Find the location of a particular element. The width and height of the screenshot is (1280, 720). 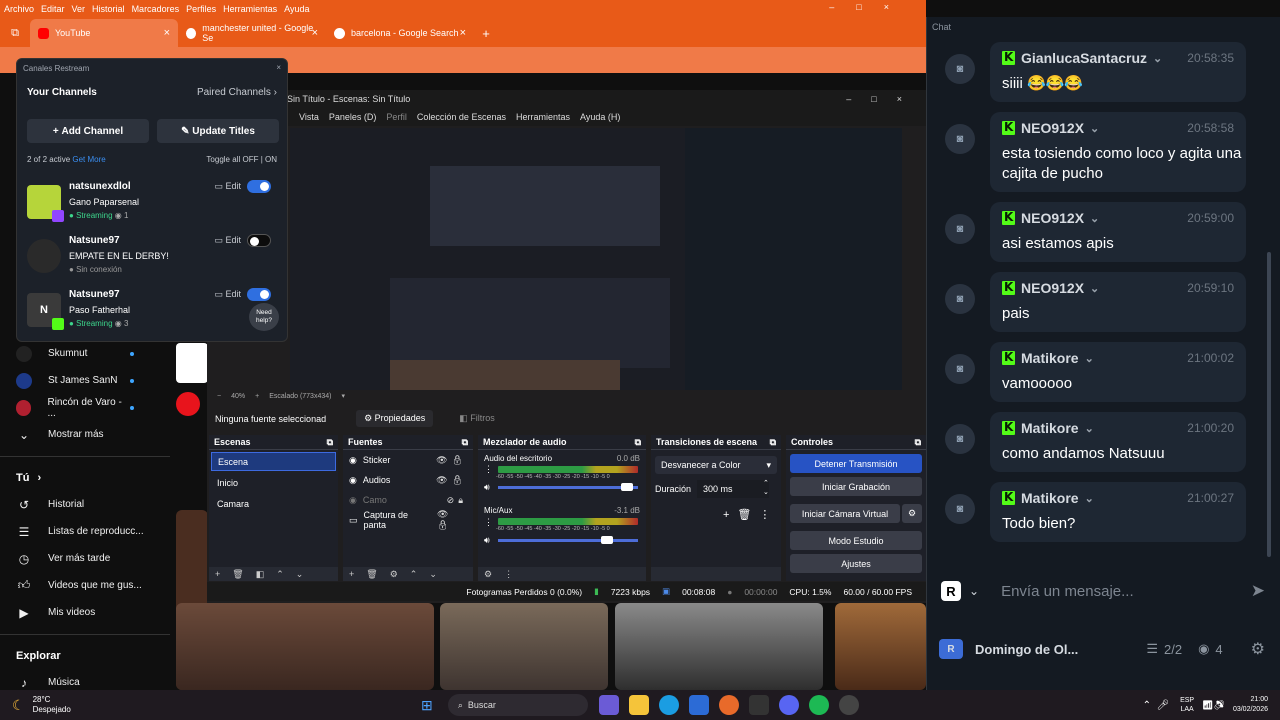

menu-herramientas: Herramientas is located at coordinates (250, 9).